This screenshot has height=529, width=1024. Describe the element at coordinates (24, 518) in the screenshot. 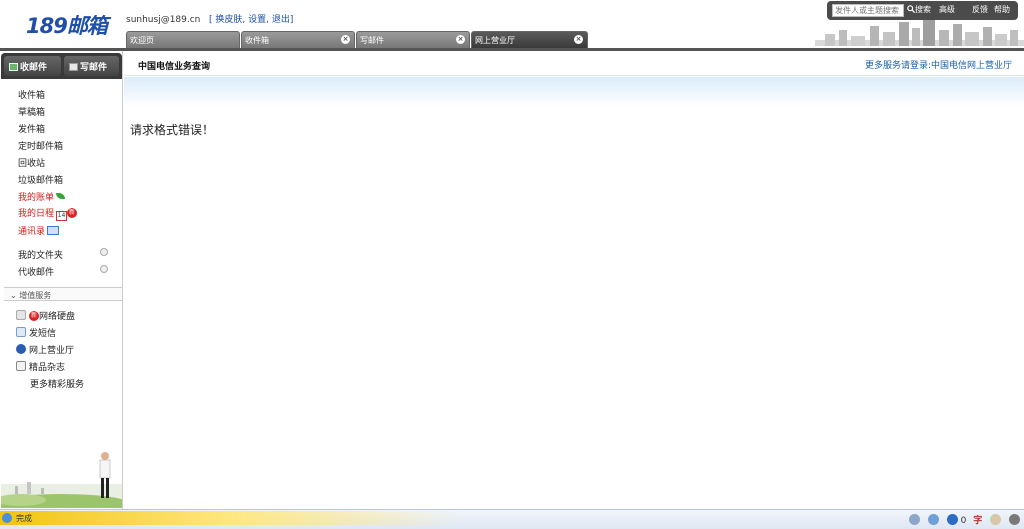

I see `status-text: 完成` at that location.